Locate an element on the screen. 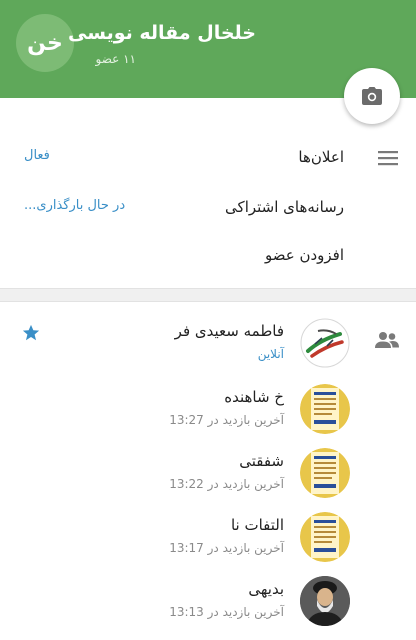 The width and height of the screenshot is (416, 640). admin-star-icon is located at coordinates (31, 332).